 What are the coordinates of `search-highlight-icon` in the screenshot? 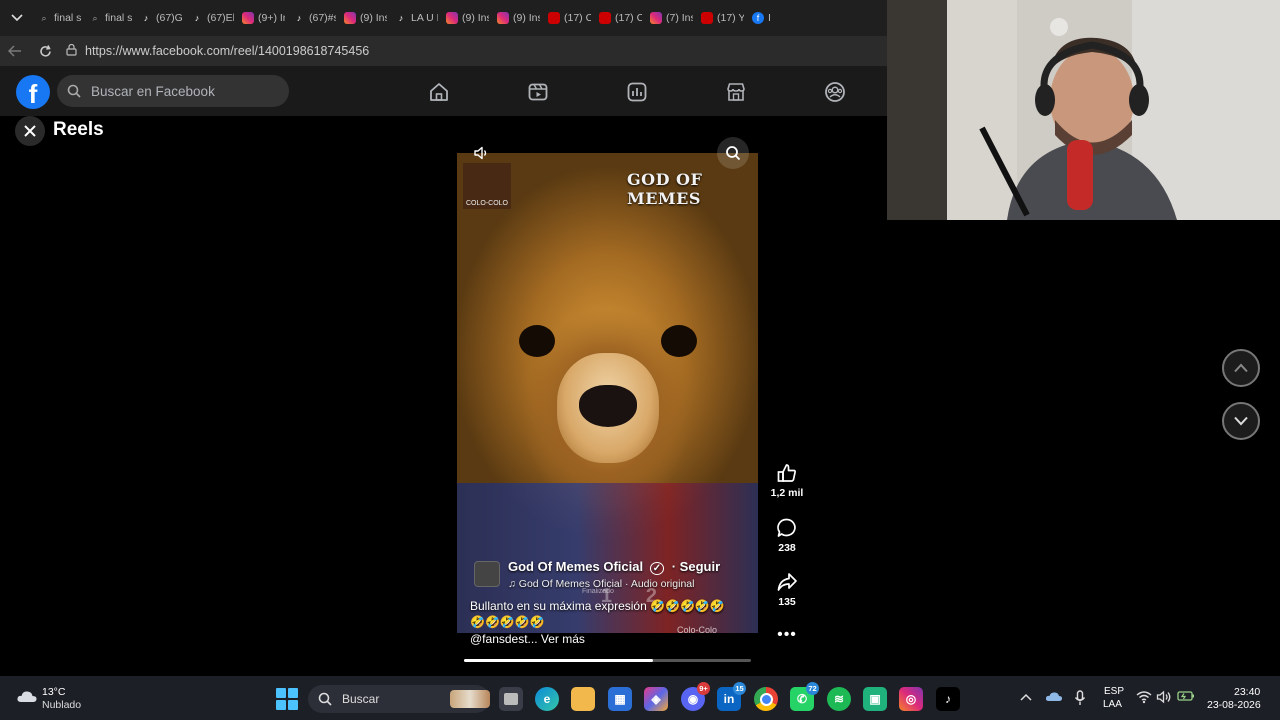 It's located at (470, 699).